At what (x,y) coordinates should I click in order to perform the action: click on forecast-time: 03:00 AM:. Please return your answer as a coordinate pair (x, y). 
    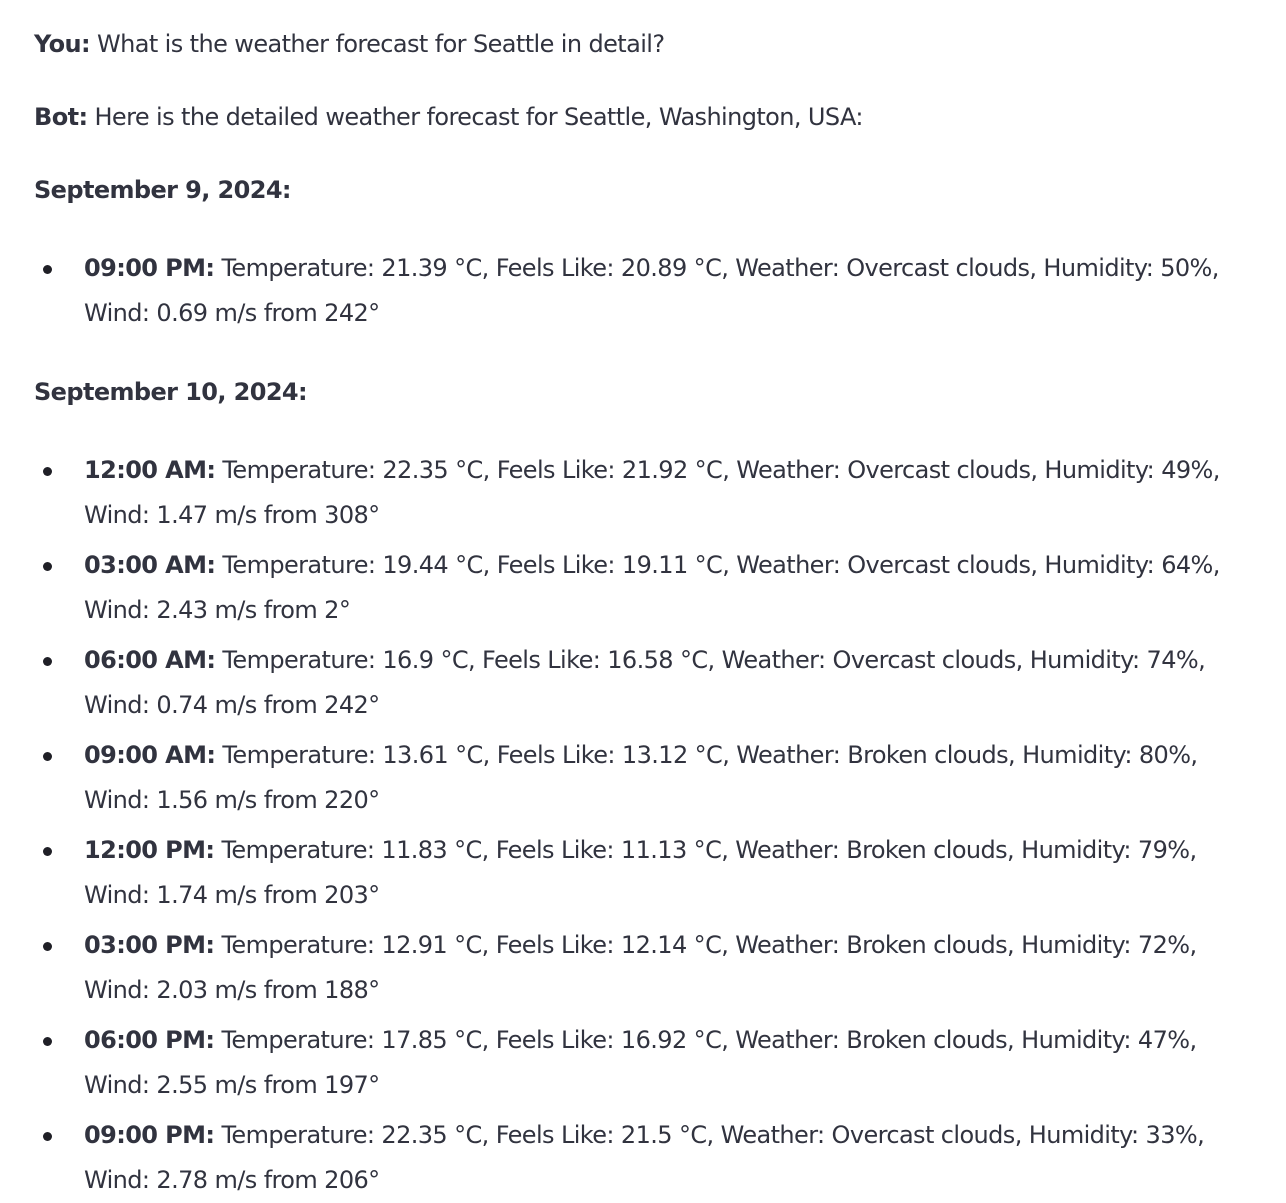
    Looking at the image, I should click on (150, 565).